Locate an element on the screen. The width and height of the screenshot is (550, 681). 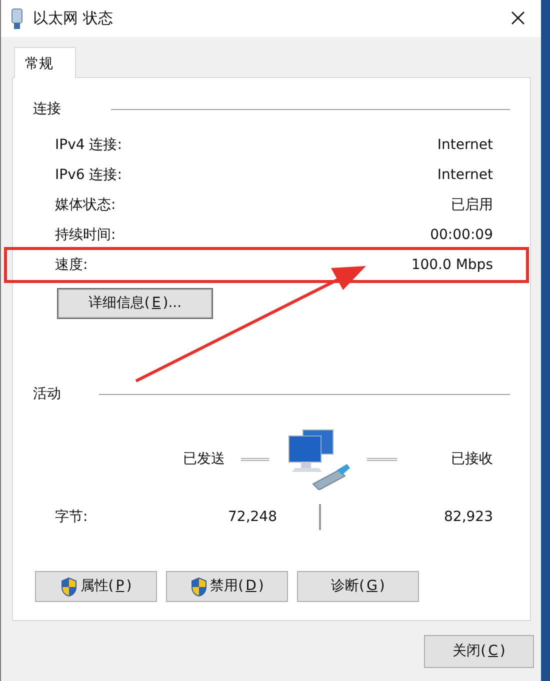
close-button: 关闭(C) is located at coordinates (479, 651).